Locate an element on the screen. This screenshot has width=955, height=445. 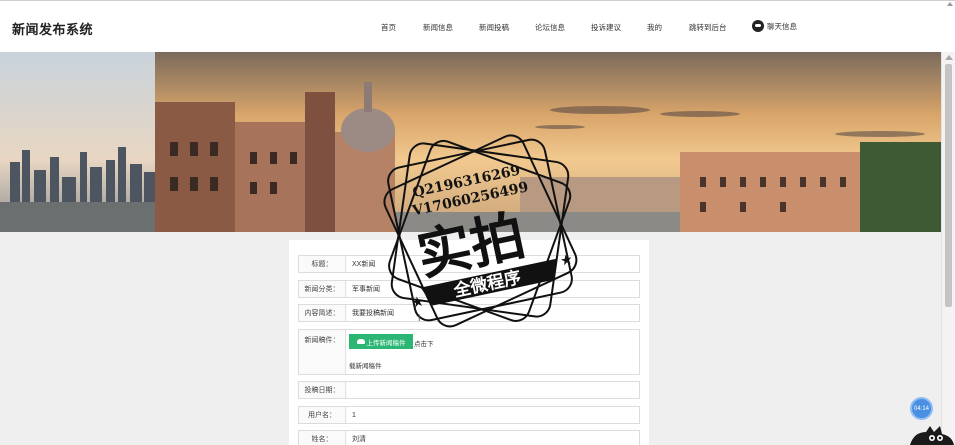
date-input is located at coordinates (493, 390).